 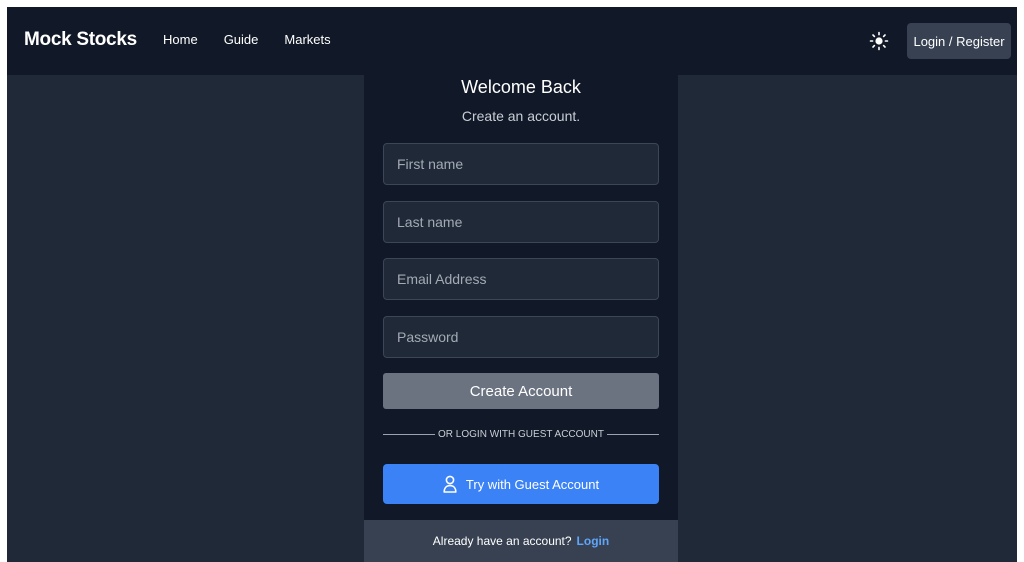 I want to click on first-name-input, so click(x=521, y=164).